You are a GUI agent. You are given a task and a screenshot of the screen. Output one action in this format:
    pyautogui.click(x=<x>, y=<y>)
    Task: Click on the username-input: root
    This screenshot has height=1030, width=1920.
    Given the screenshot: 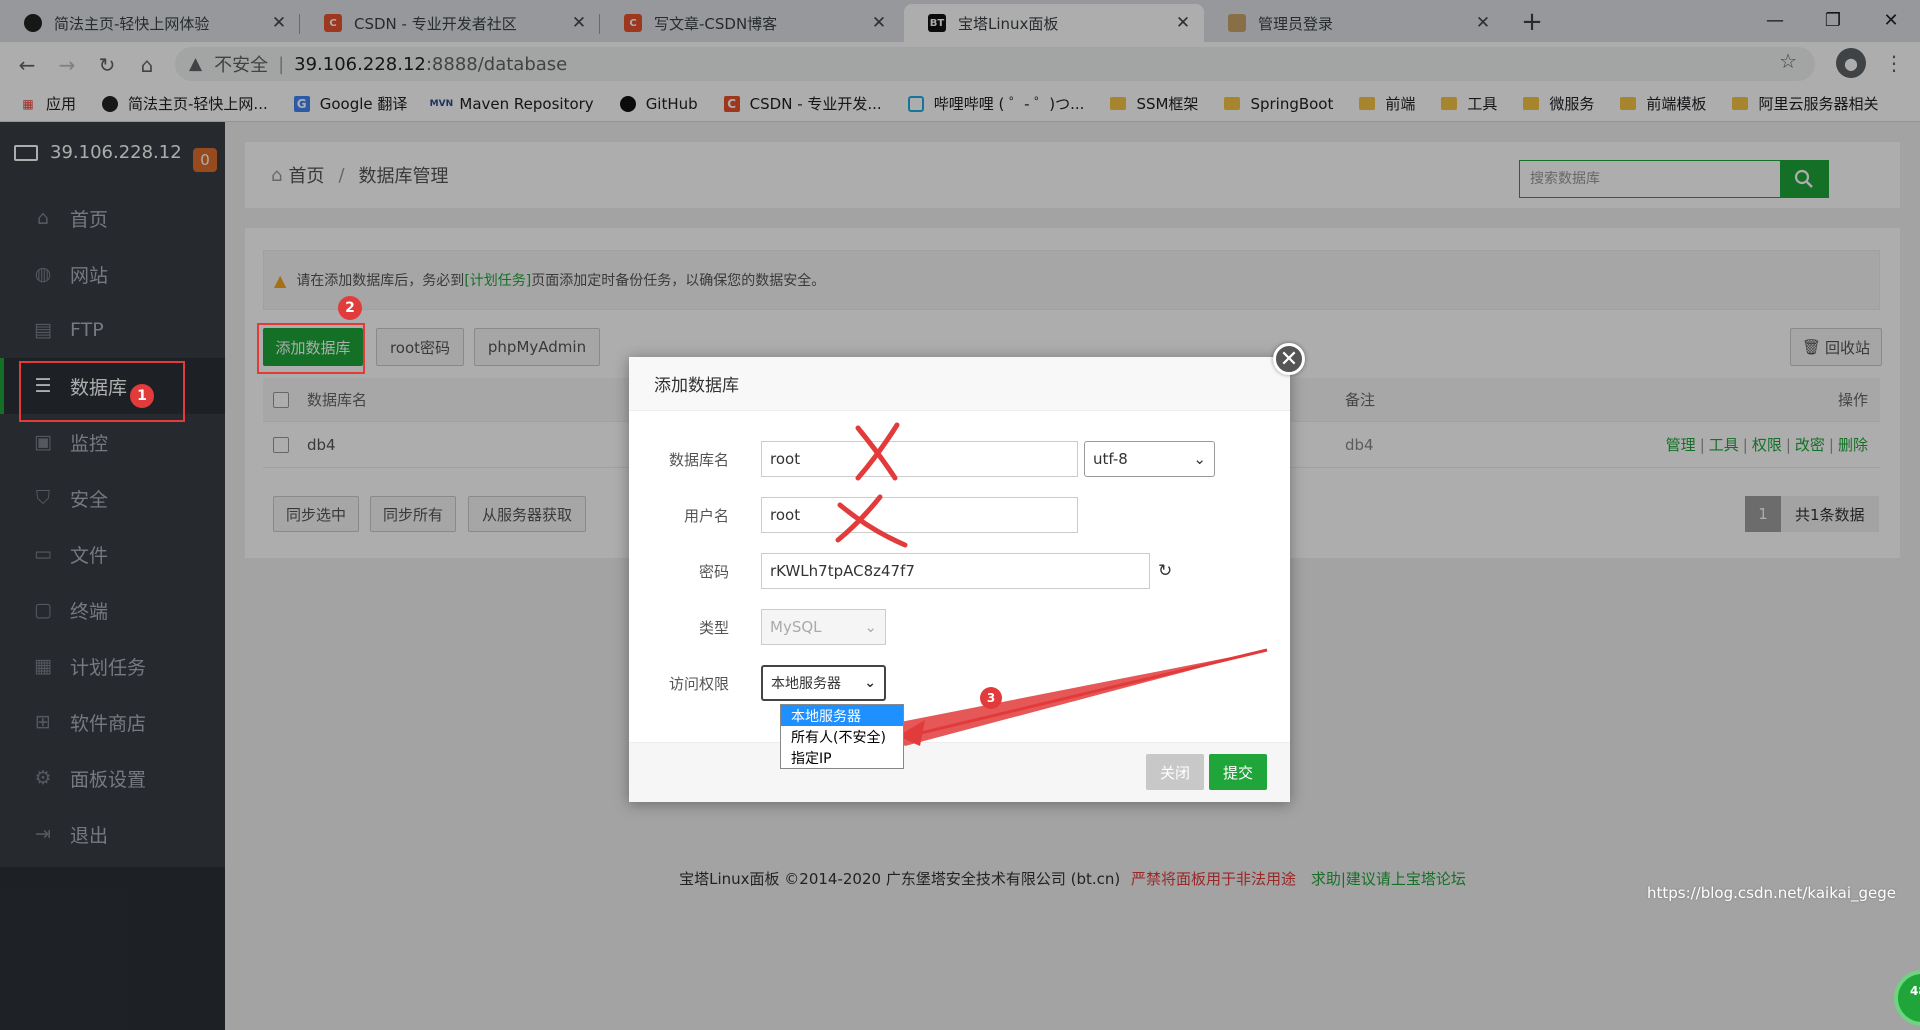 What is the action you would take?
    pyautogui.click(x=919, y=515)
    